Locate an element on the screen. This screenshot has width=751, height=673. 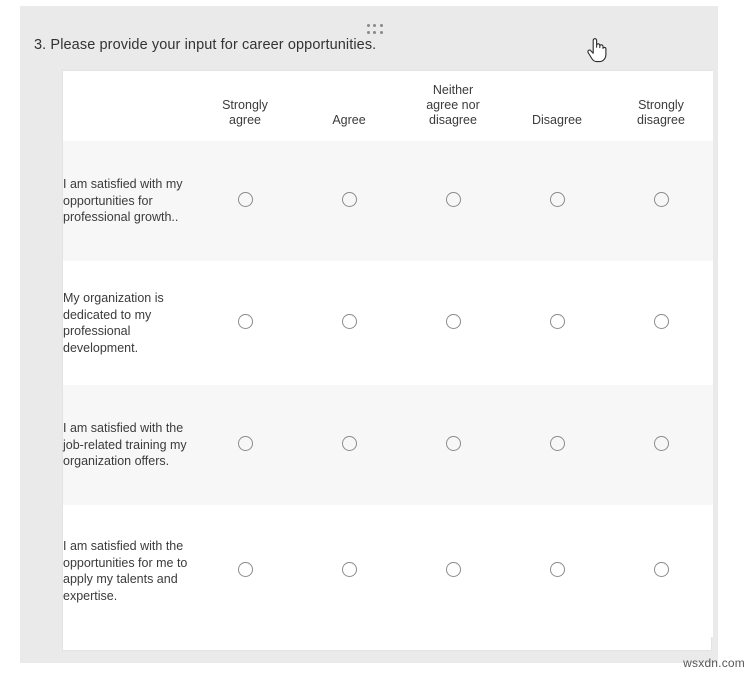
header-line-1: Neither is located at coordinates (453, 90).